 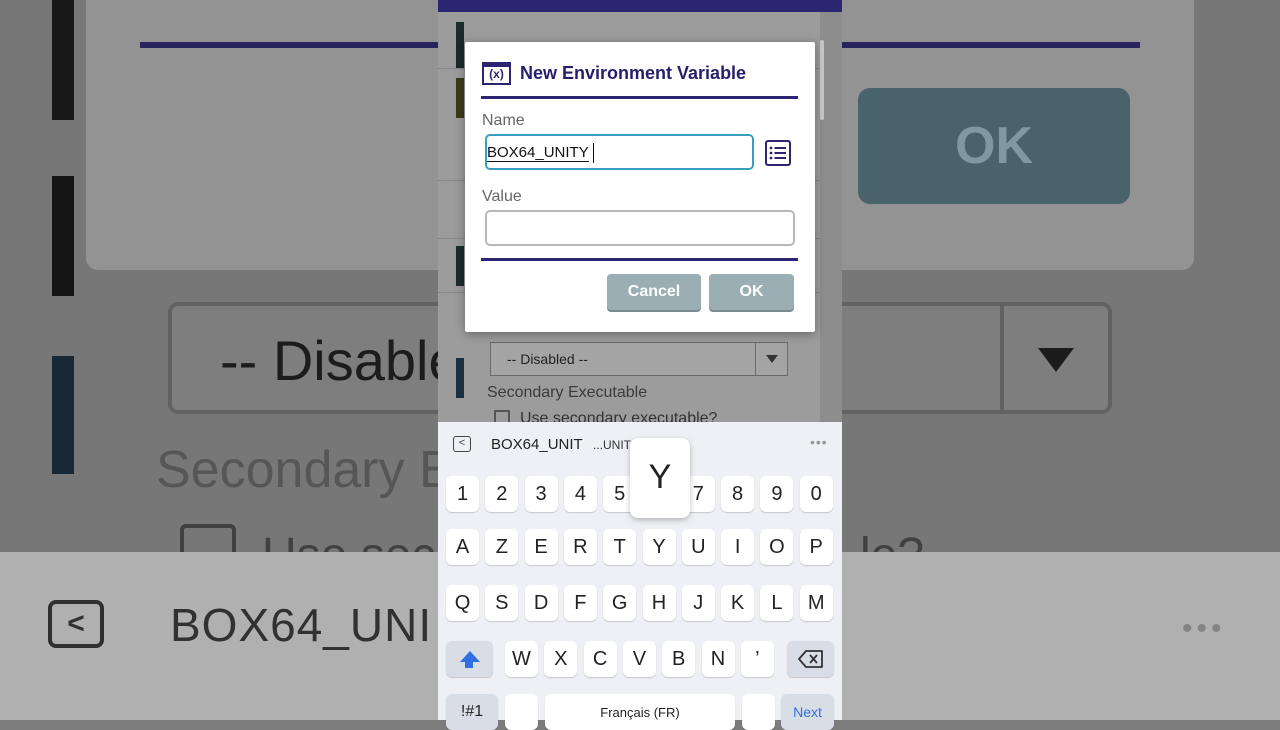 I want to click on key-i: I, so click(x=738, y=547).